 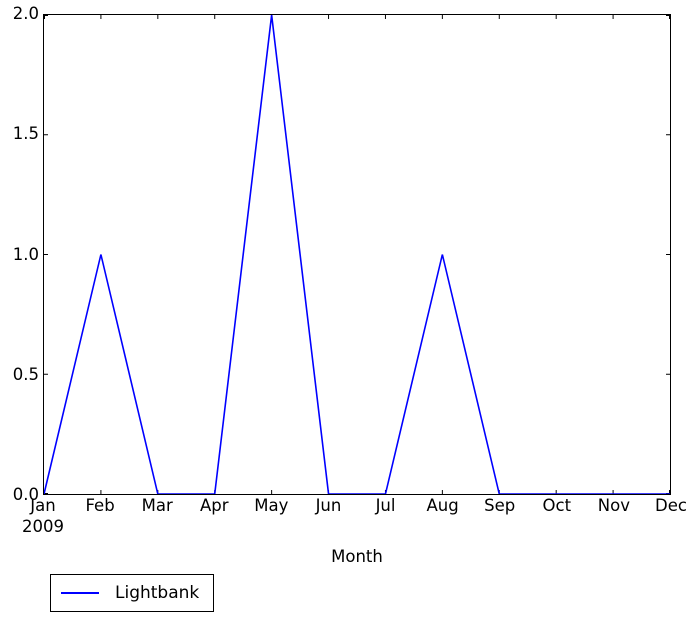 What do you see at coordinates (385, 505) in the screenshot?
I see `x-tick-label: Jul` at bounding box center [385, 505].